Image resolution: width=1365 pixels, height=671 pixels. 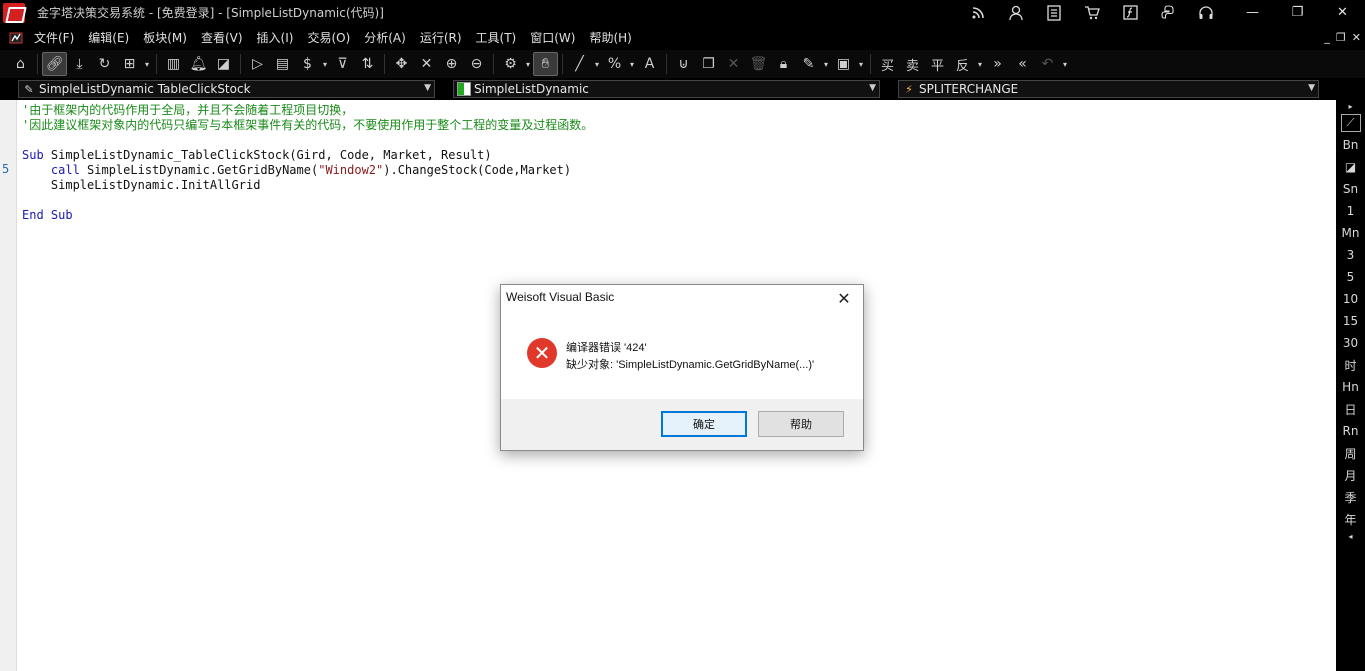 What do you see at coordinates (328, 37) in the screenshot?
I see `menu-trade: 交易(O)` at bounding box center [328, 37].